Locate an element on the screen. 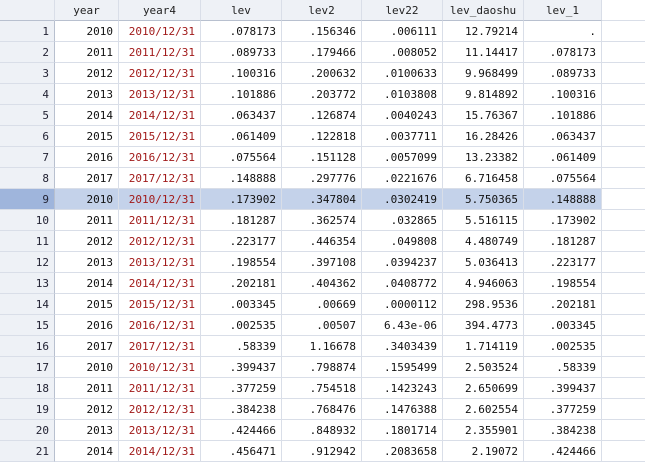  cell-lev: .384238 is located at coordinates (241, 409).